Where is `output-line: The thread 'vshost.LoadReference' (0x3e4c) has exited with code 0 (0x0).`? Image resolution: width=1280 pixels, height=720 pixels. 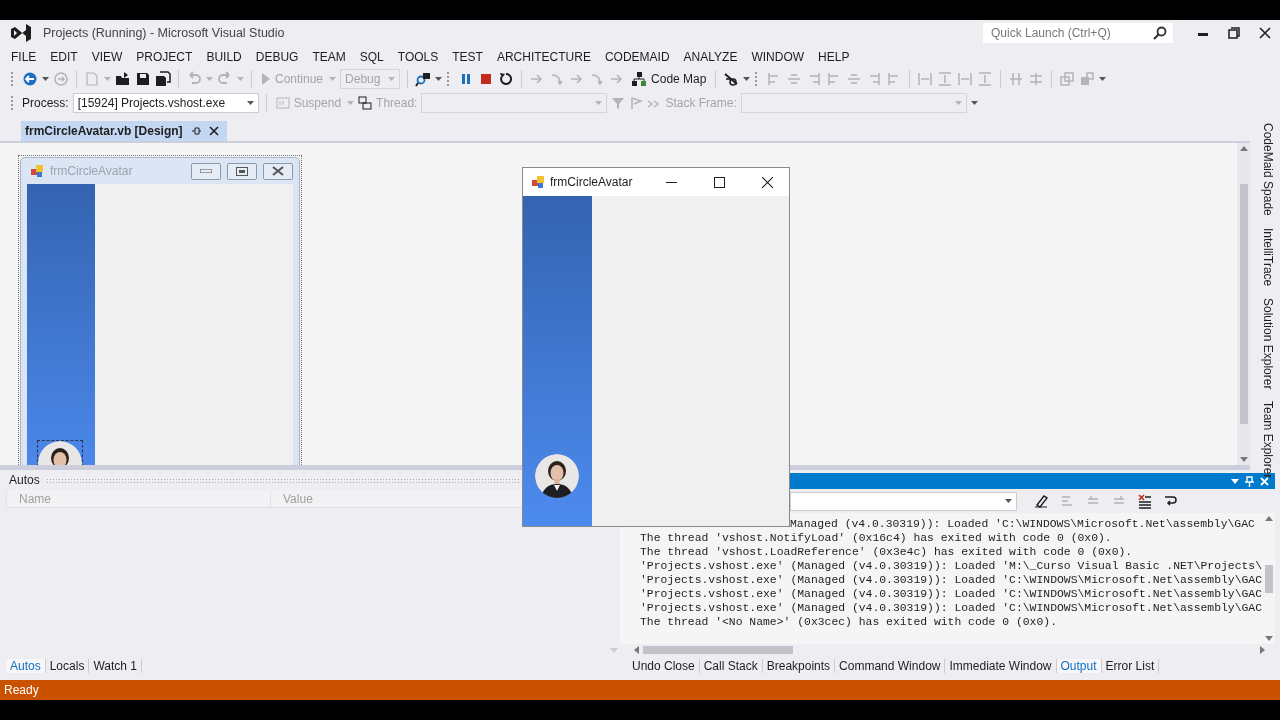
output-line: The thread 'vshost.LoadReference' (0x3e4c) has exited with code 0 (0x0). is located at coordinates (887, 552).